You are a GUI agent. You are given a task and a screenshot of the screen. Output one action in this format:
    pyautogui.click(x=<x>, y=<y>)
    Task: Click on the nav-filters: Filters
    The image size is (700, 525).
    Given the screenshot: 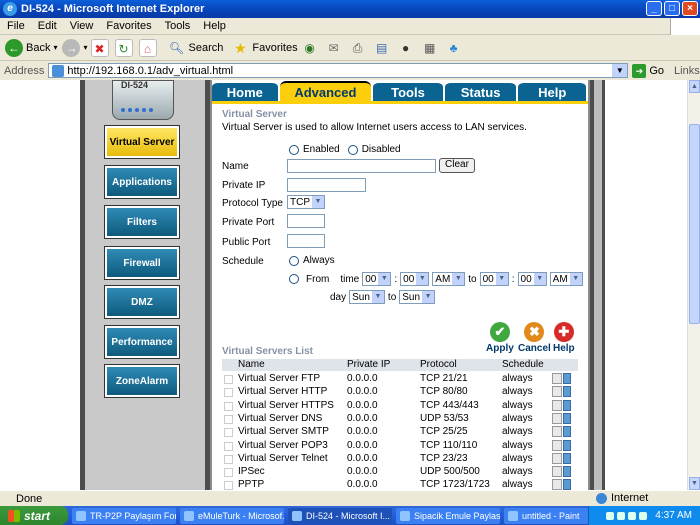 What is the action you would take?
    pyautogui.click(x=142, y=222)
    